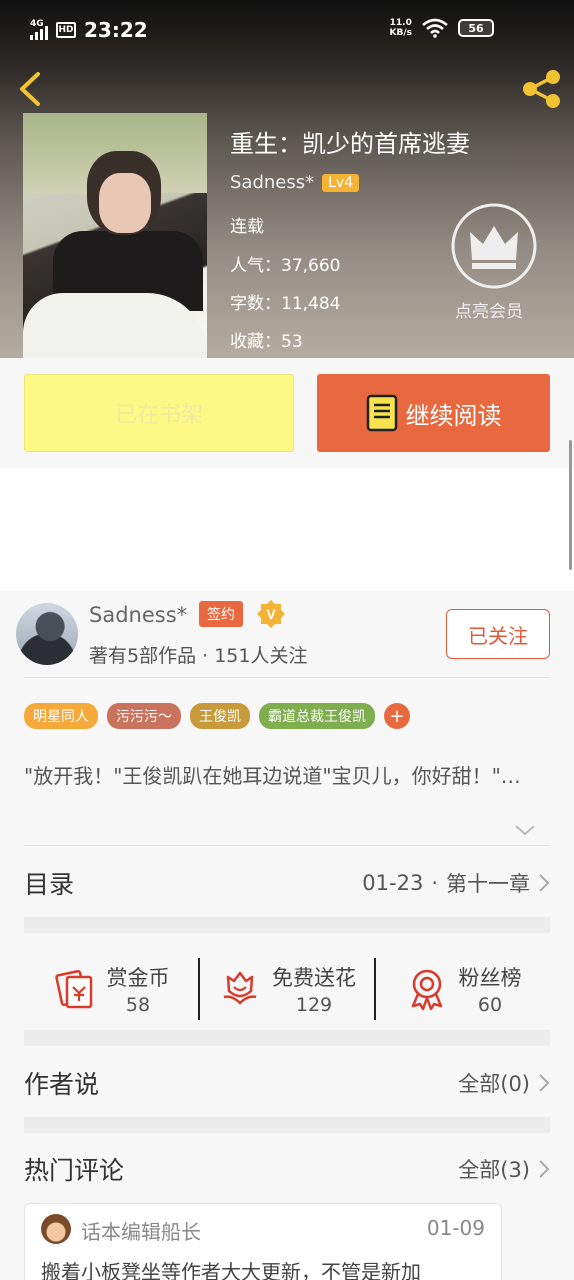 The image size is (574, 1280). I want to click on medal-icon, so click(426, 990).